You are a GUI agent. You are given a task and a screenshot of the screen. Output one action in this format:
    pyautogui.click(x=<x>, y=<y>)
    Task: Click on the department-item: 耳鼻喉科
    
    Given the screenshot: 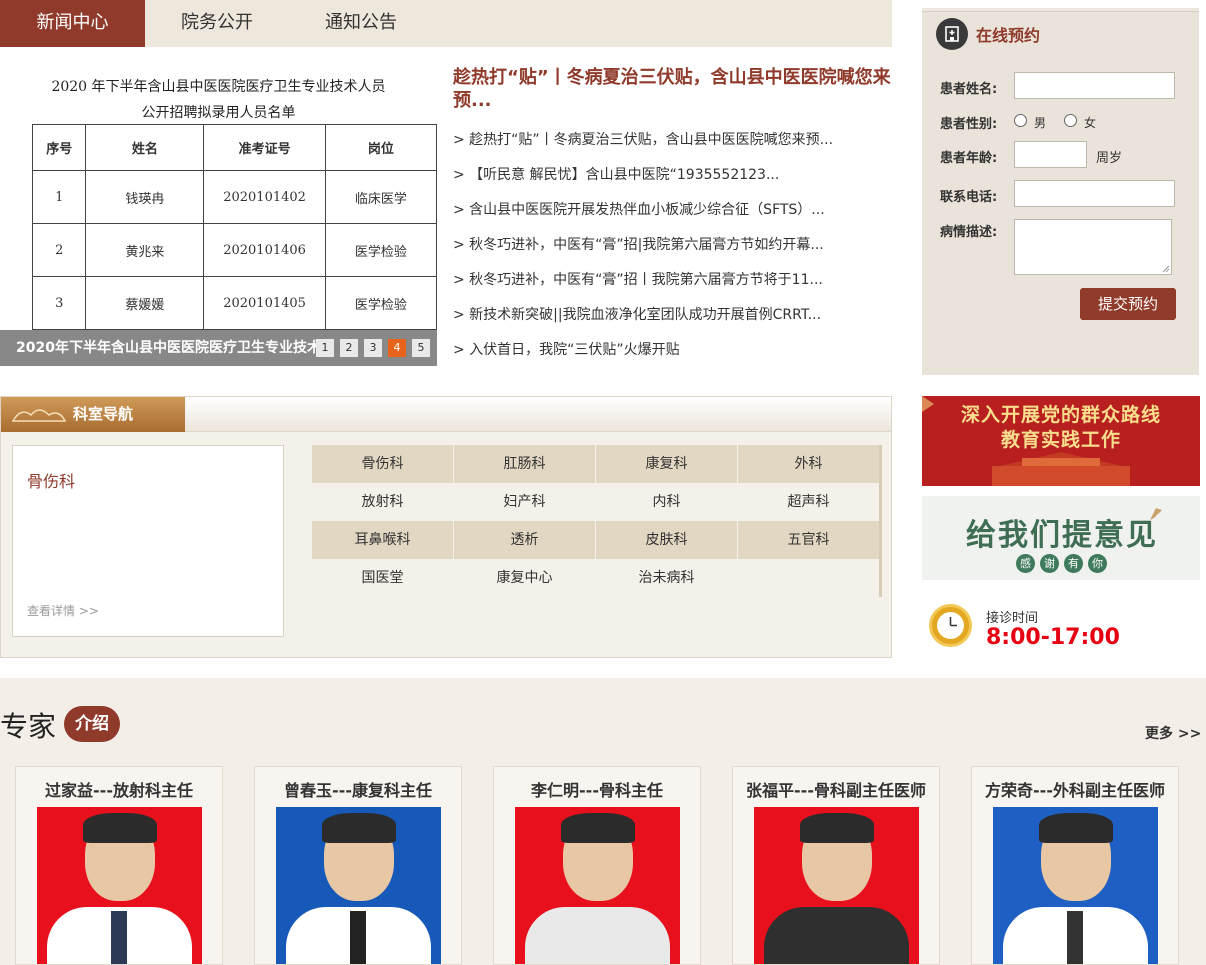 What is the action you would take?
    pyautogui.click(x=382, y=540)
    